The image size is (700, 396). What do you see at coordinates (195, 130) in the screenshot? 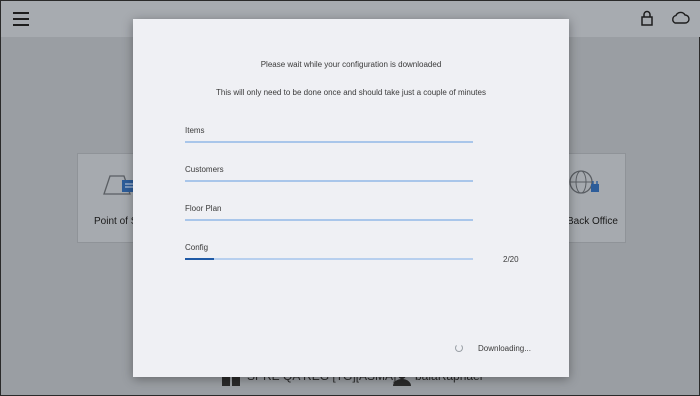
I see `task-label-items: Items` at bounding box center [195, 130].